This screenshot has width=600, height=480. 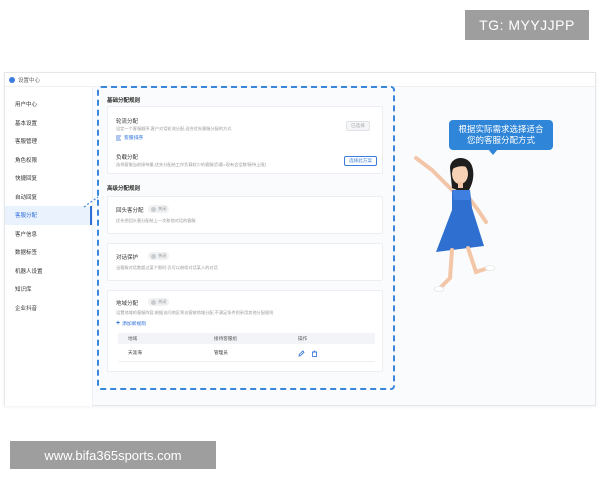 What do you see at coordinates (48, 252) in the screenshot?
I see `sidebar-item-data-tags: 数据标签` at bounding box center [48, 252].